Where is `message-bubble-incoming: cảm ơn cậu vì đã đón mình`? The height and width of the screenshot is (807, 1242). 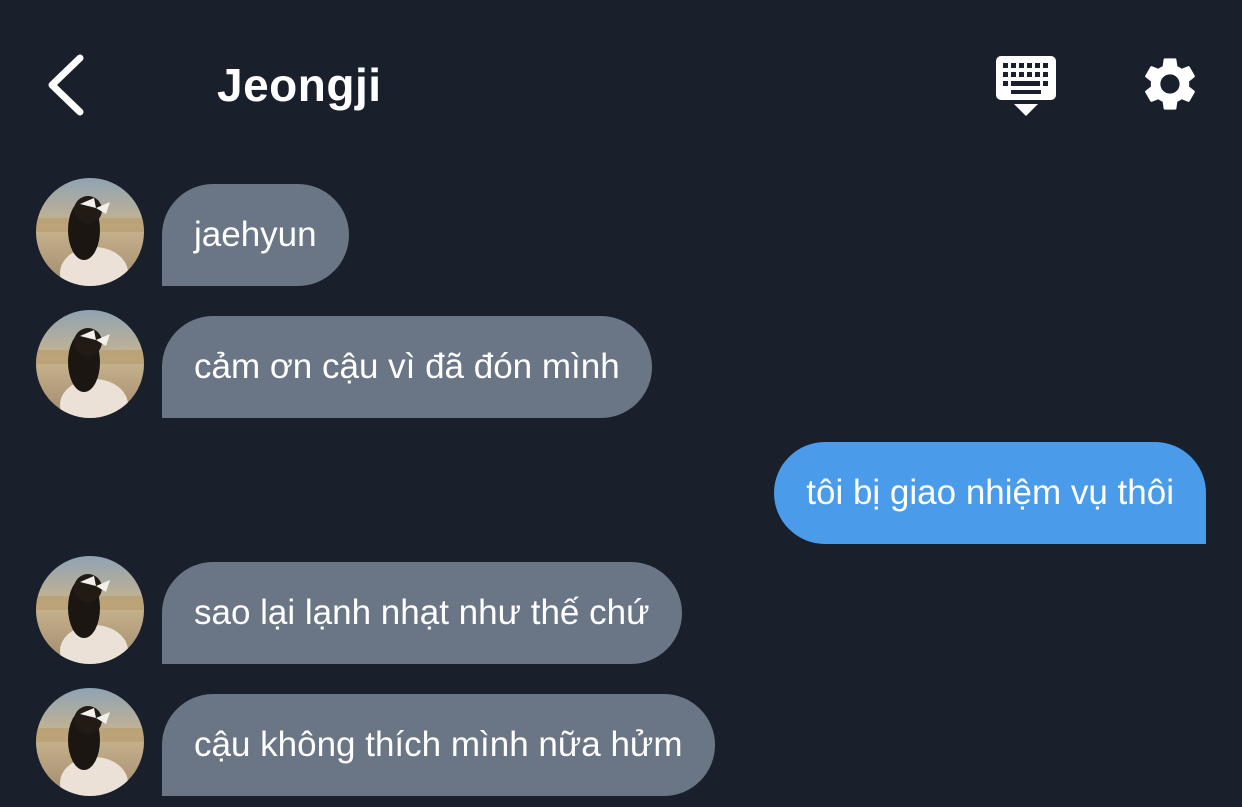
message-bubble-incoming: cảm ơn cậu vì đã đón mình is located at coordinates (407, 367).